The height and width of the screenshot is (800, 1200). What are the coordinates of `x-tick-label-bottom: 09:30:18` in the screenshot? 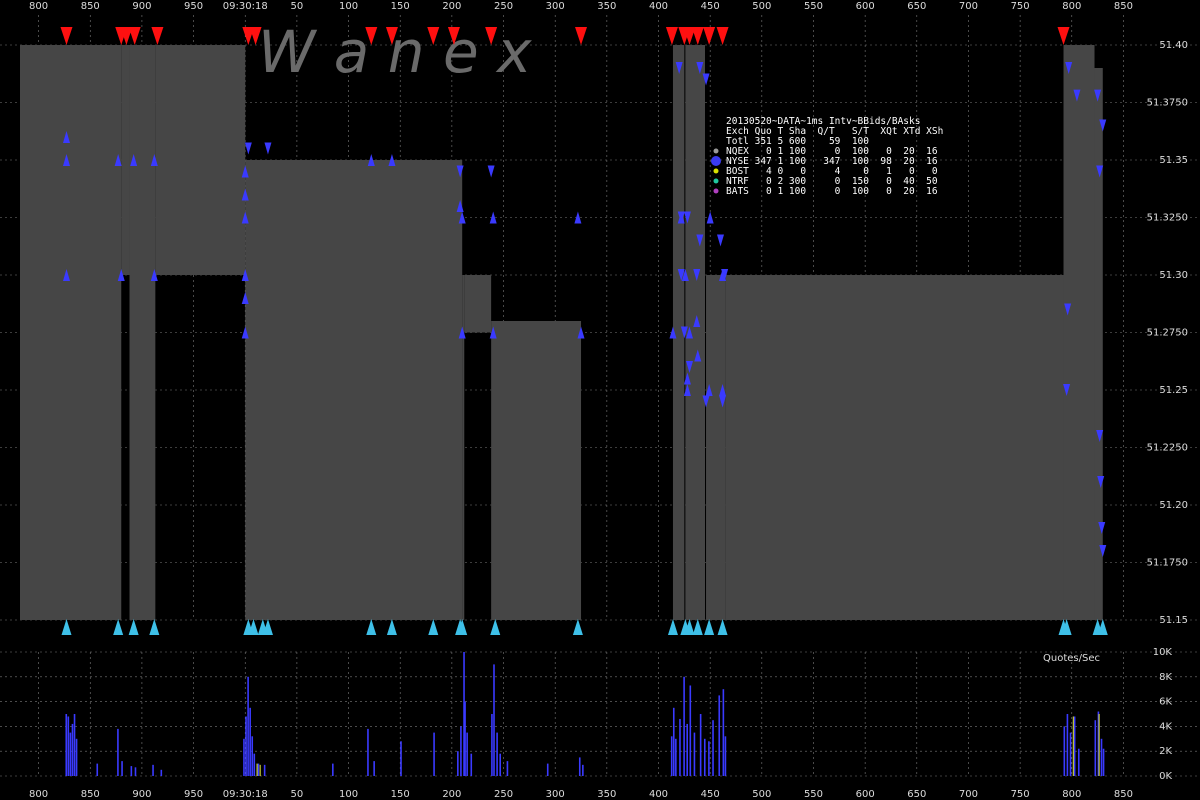 It's located at (245, 794).